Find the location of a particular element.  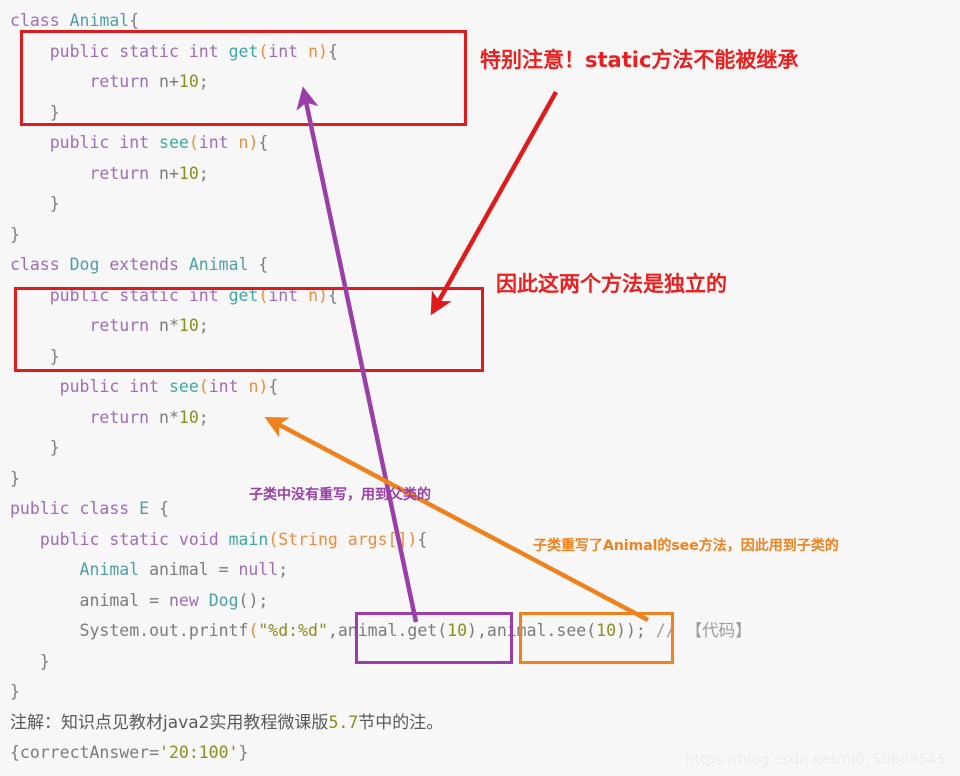

code-token: '20:100' is located at coordinates (199, 752).